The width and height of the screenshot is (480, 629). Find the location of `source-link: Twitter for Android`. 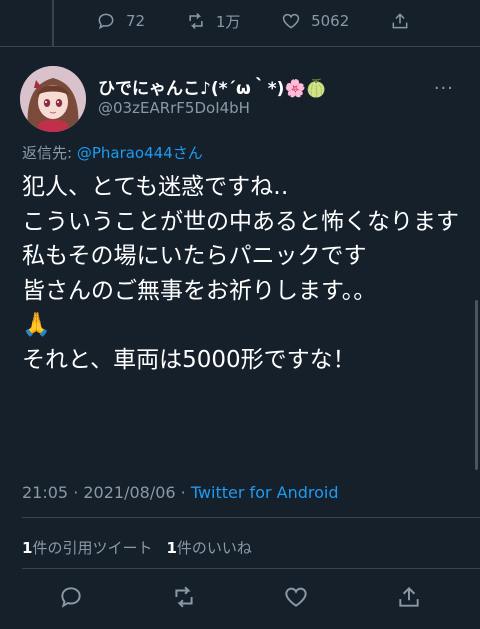

source-link: Twitter for Android is located at coordinates (265, 492).